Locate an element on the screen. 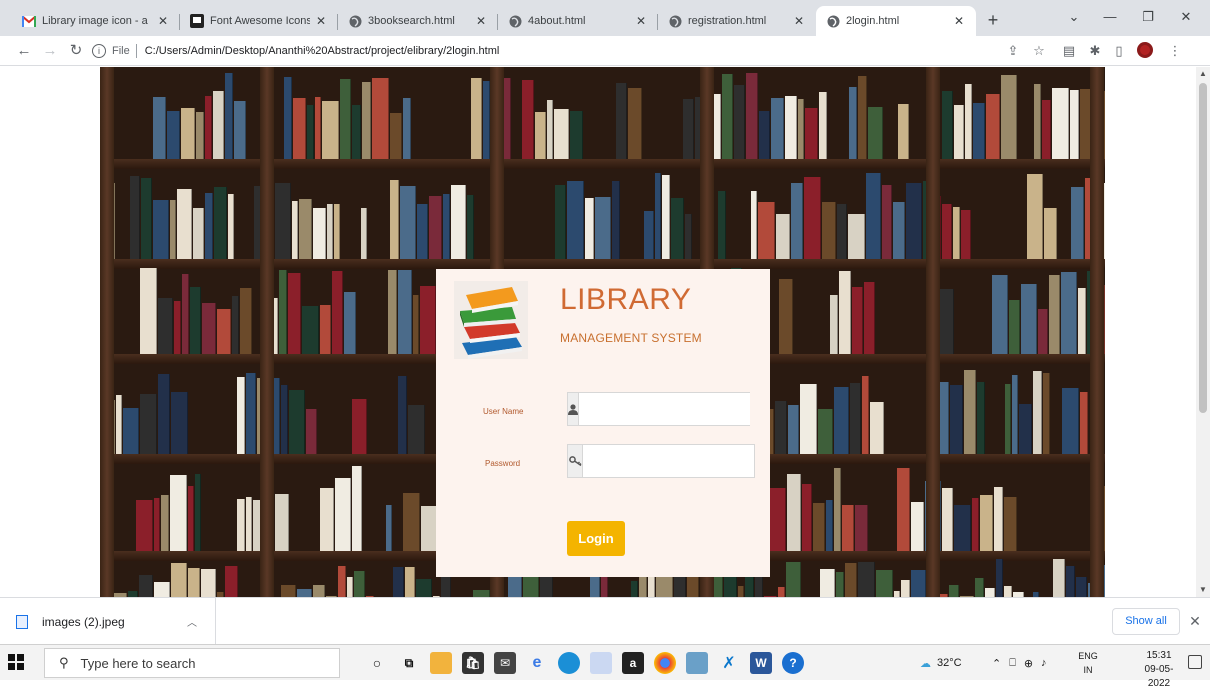  scrollbar-thumb is located at coordinates (1203, 248).